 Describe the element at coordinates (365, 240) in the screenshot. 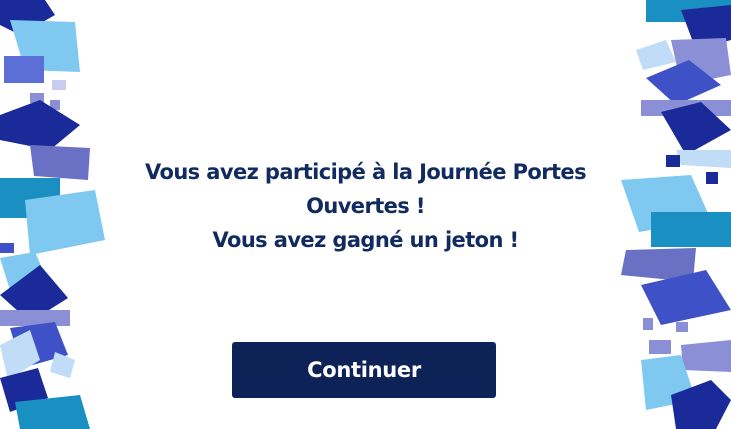

I see `message-line-3: Vous avez gagné un jeton !` at that location.